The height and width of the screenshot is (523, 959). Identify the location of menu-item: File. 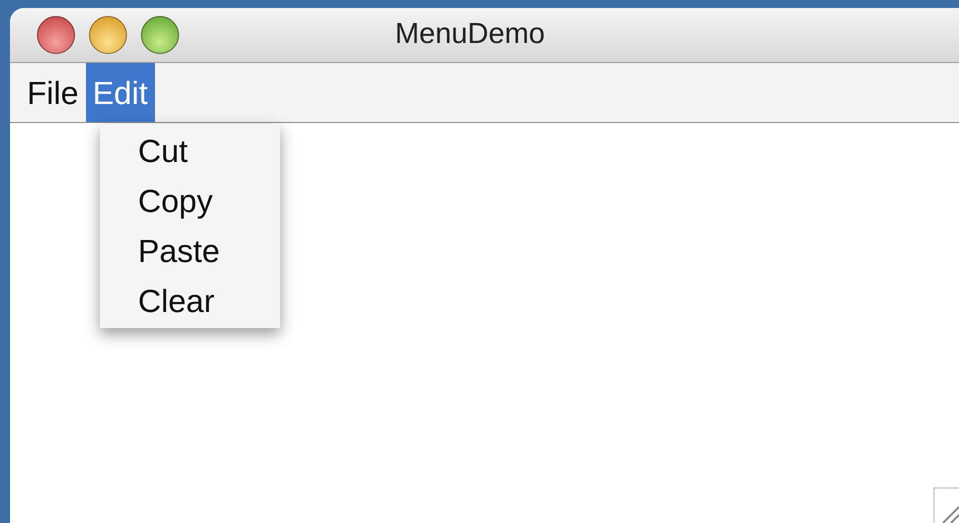
(53, 92).